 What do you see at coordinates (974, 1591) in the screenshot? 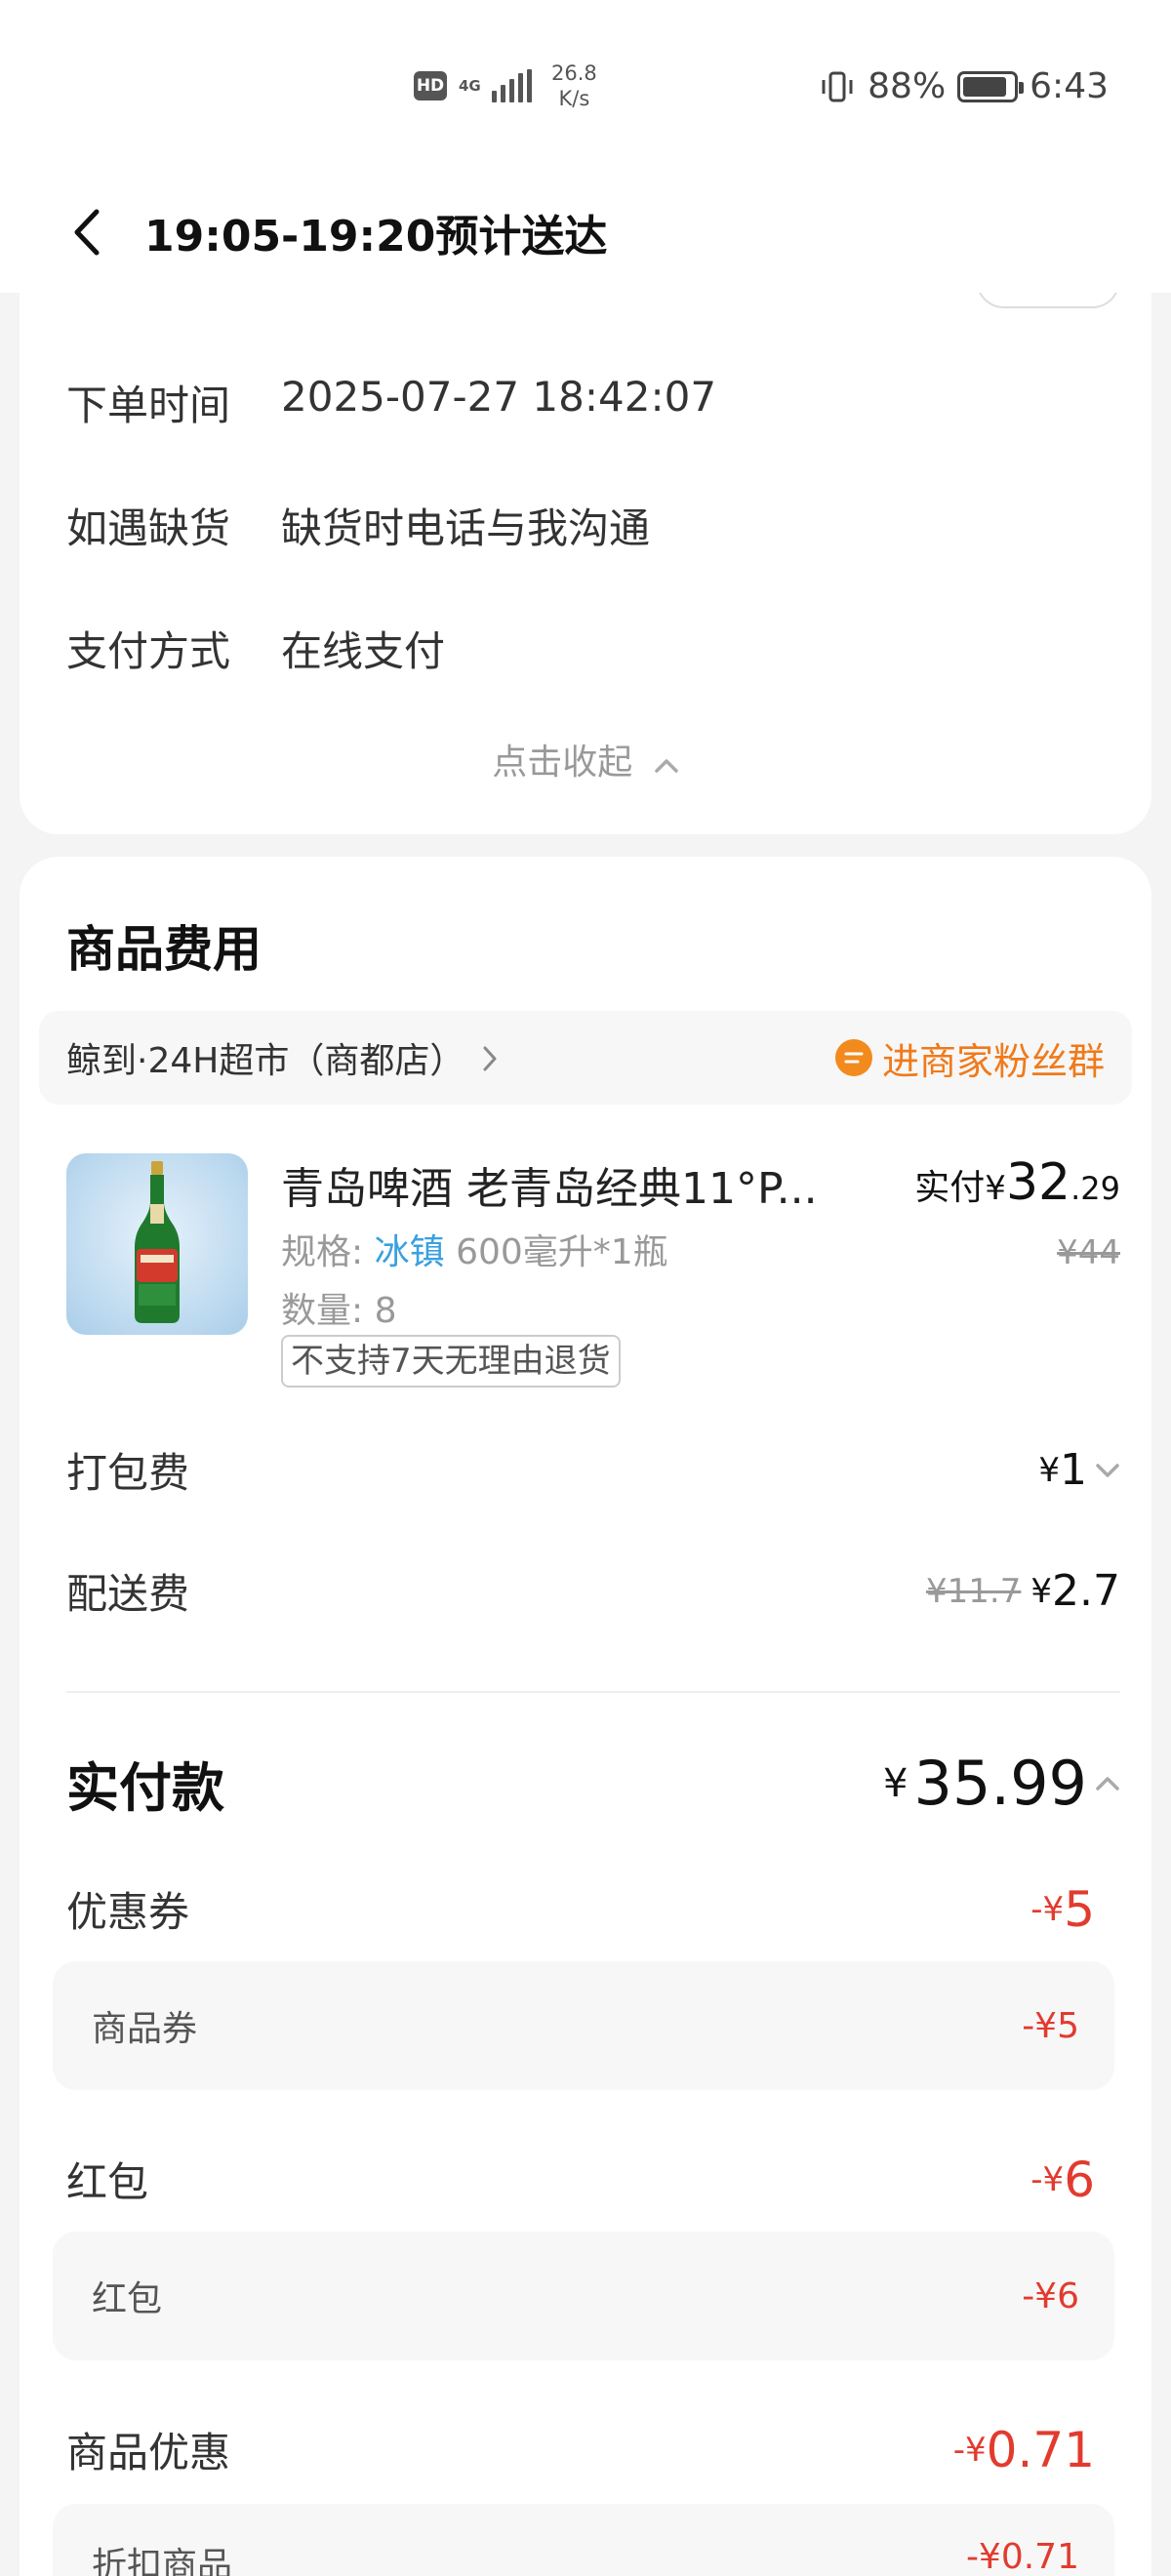
I see `delivery-original-fee: ¥11.7` at bounding box center [974, 1591].